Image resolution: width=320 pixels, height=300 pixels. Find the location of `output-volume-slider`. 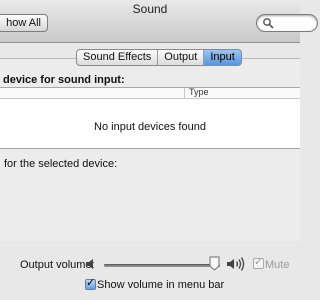

output-volume-slider is located at coordinates (162, 265).